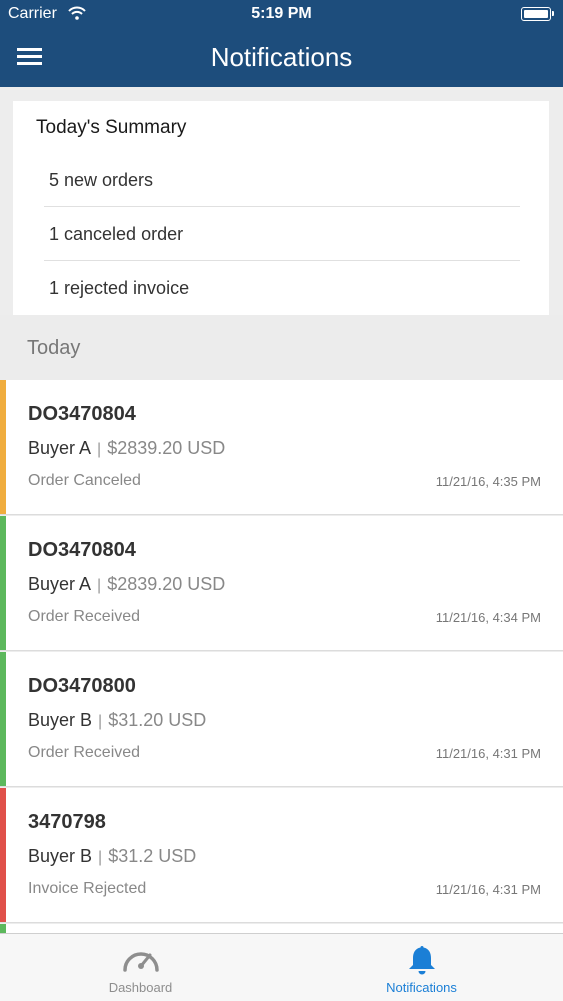 Image resolution: width=563 pixels, height=1001 pixels. Describe the element at coordinates (282, 180) in the screenshot. I see `summary-item: 5 new orders` at that location.